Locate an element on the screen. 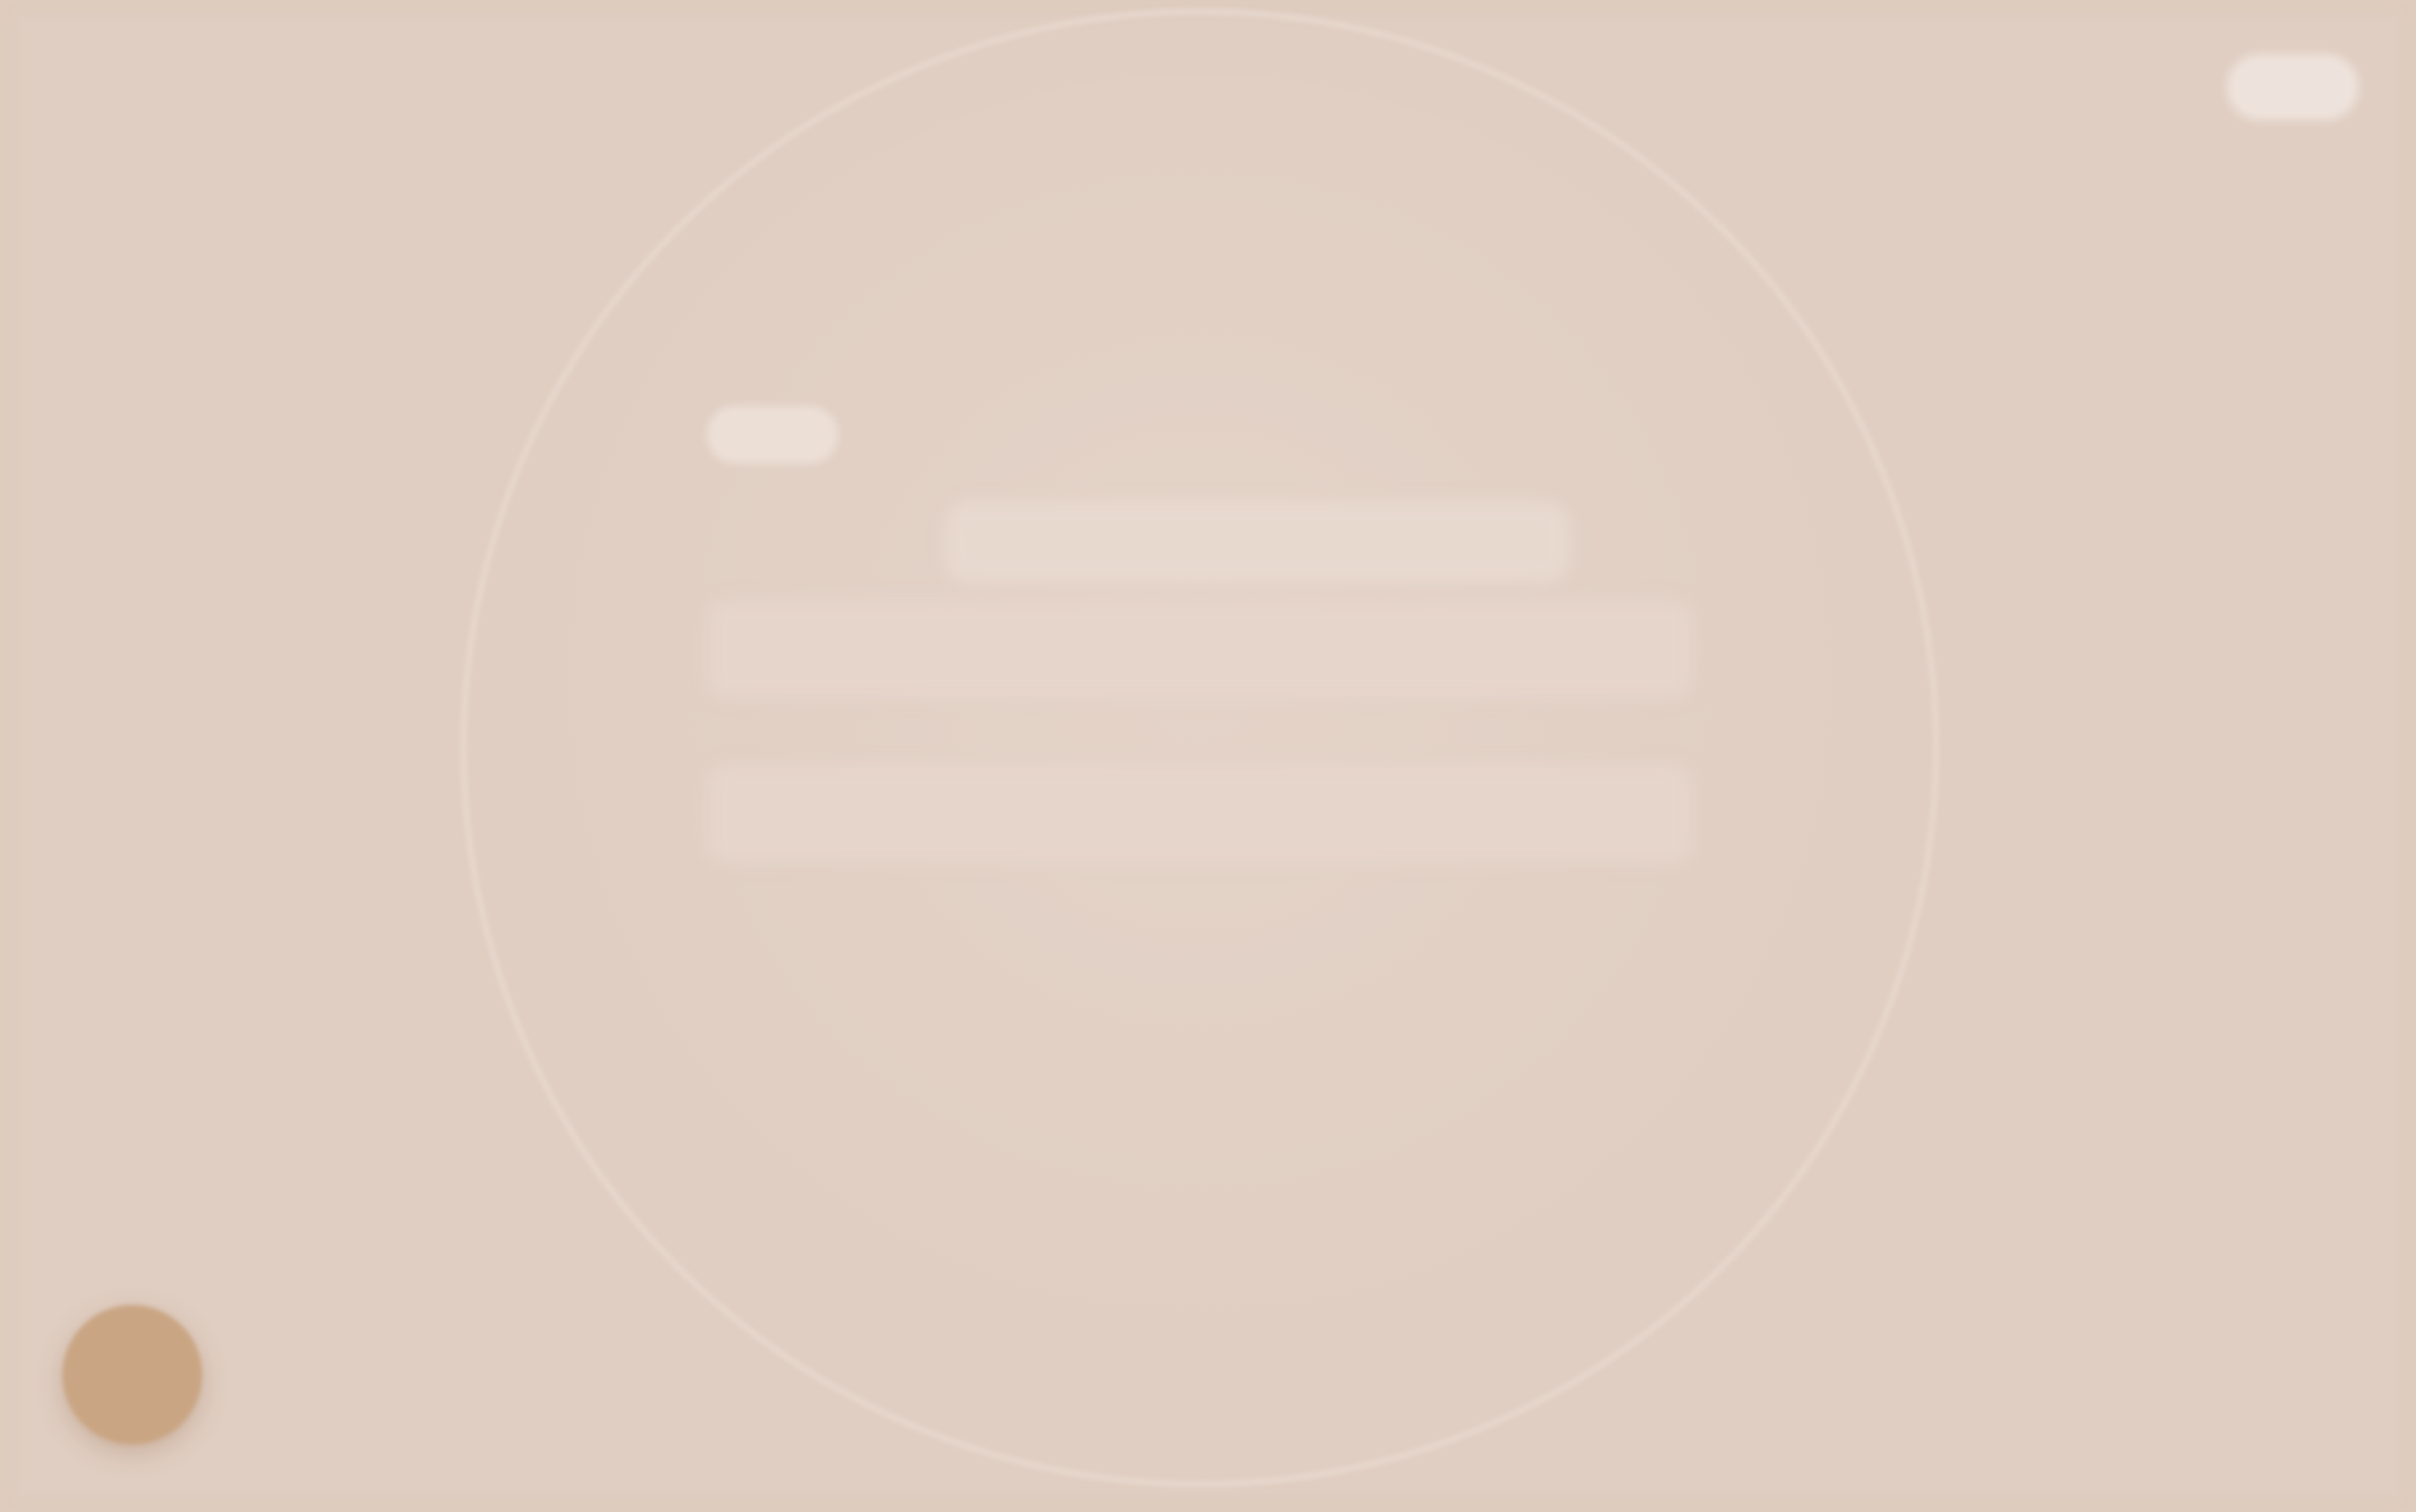  user-avatar-icon is located at coordinates (132, 1375).